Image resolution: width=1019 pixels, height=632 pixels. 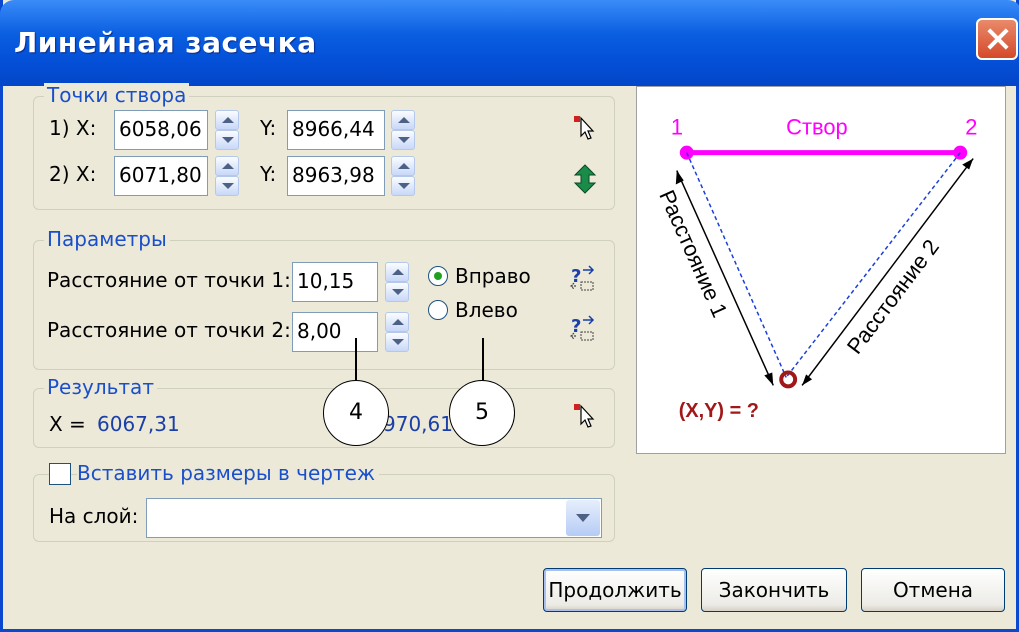 What do you see at coordinates (169, 330) in the screenshot?
I see `distance2-label: Расстояние от точки 2:` at bounding box center [169, 330].